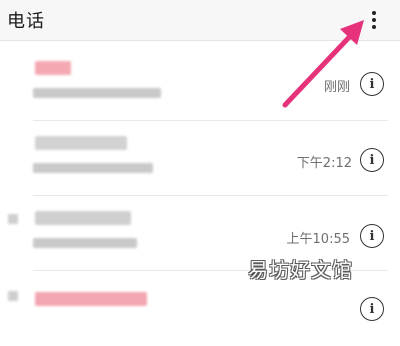 The width and height of the screenshot is (400, 346). I want to click on info-icon: i, so click(372, 309).